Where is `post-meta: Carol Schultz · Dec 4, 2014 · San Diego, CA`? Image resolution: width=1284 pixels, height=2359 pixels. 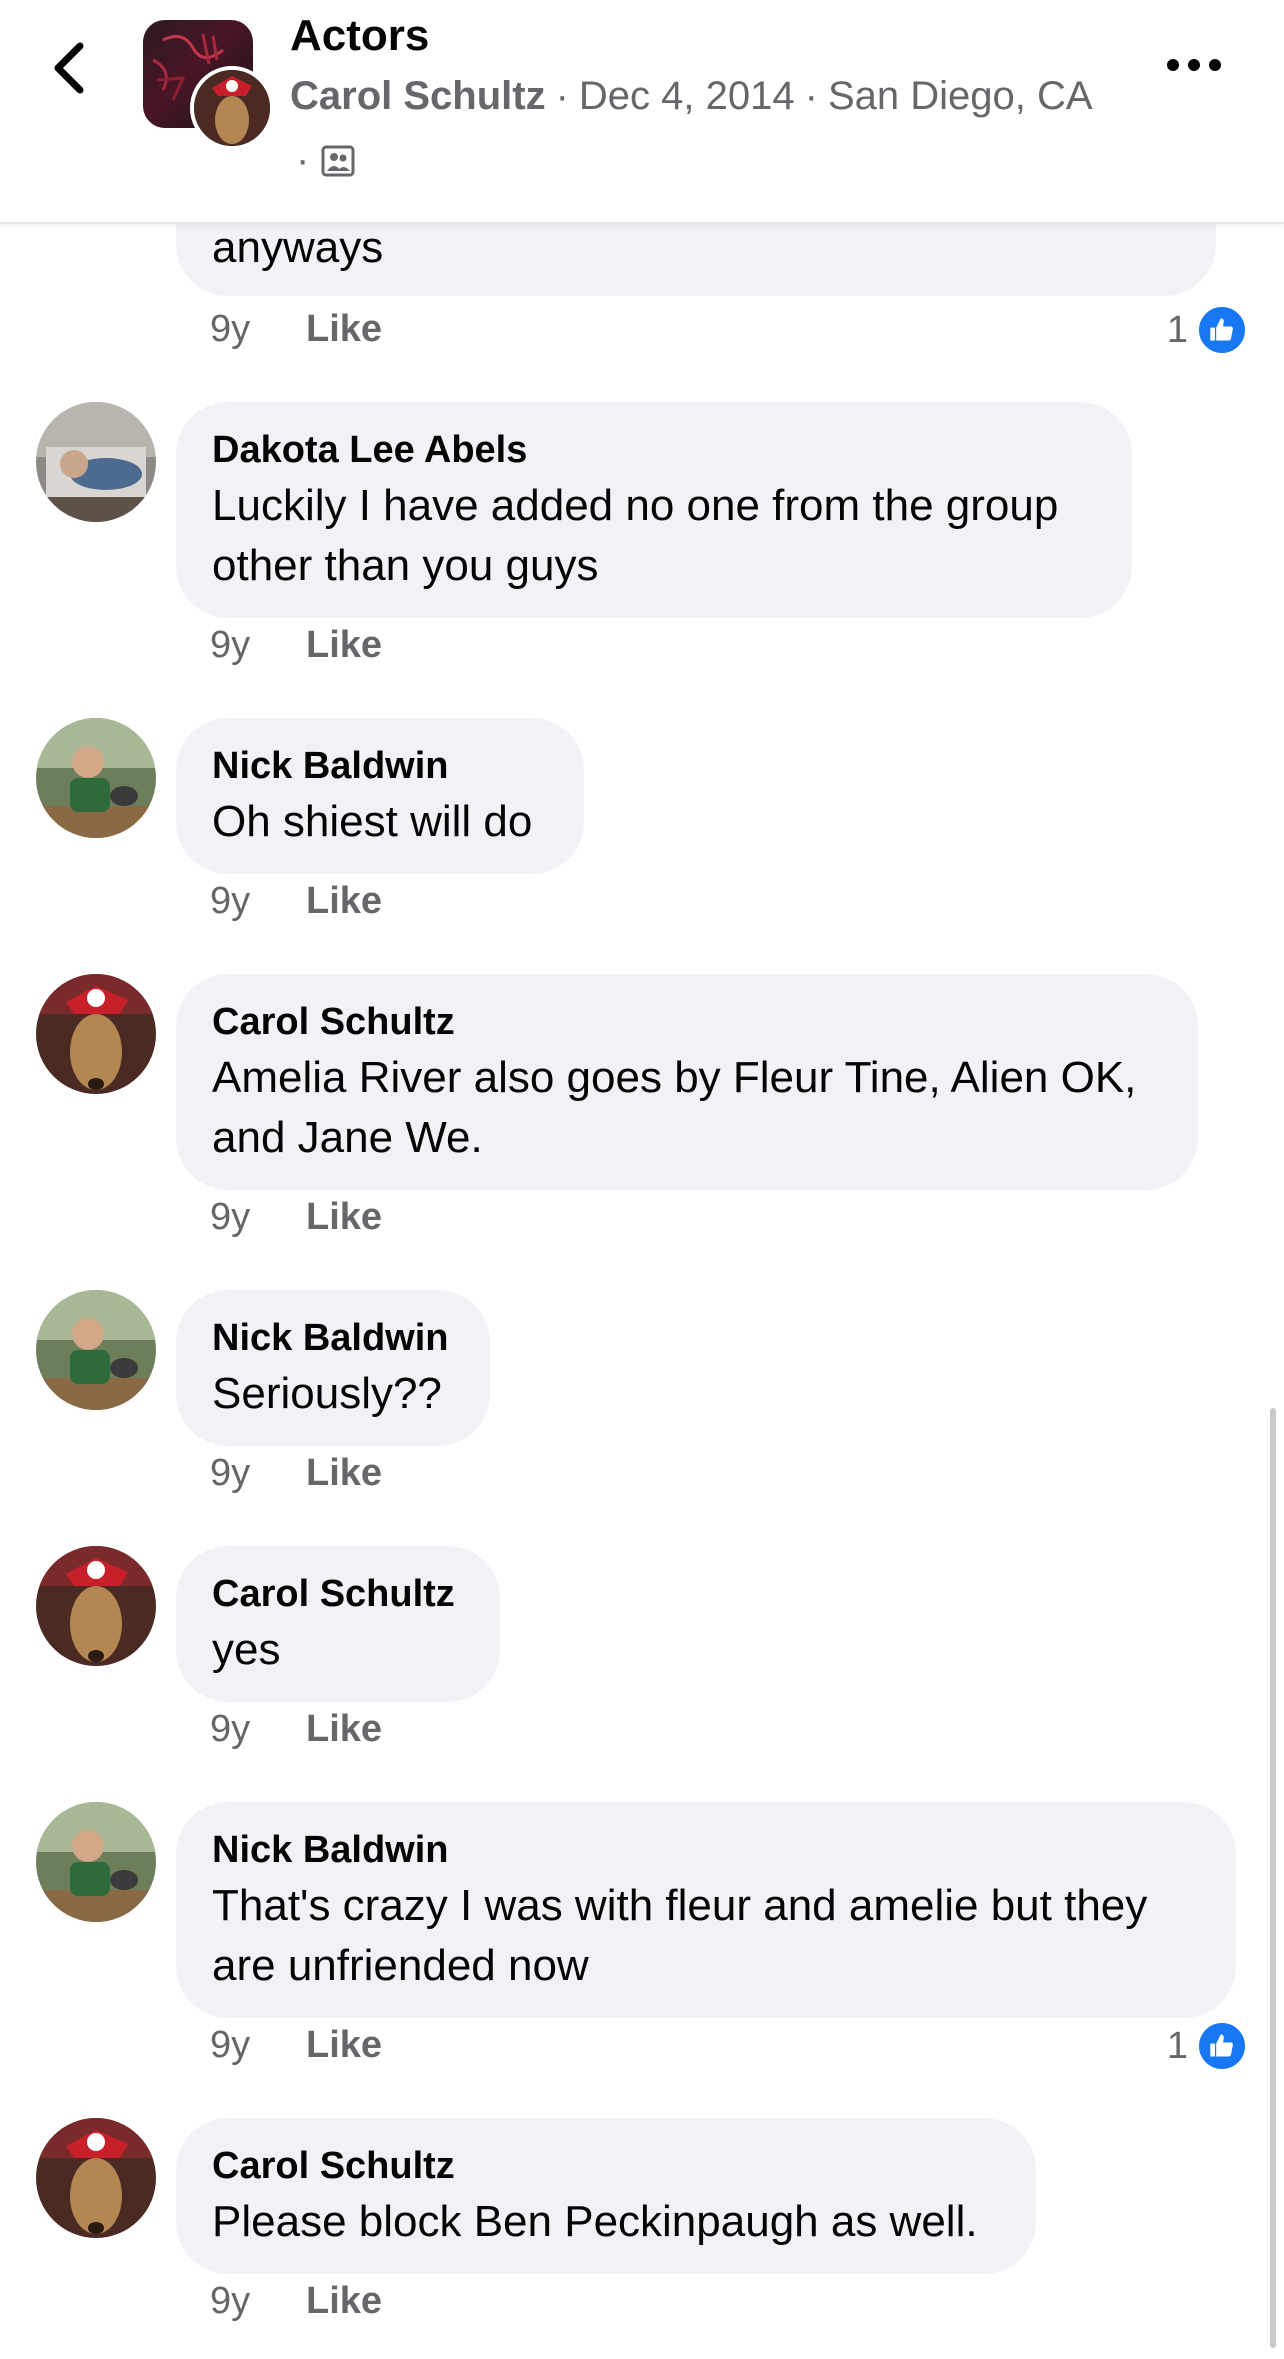
post-meta: Carol Schultz · Dec 4, 2014 · San Diego, CA is located at coordinates (691, 96).